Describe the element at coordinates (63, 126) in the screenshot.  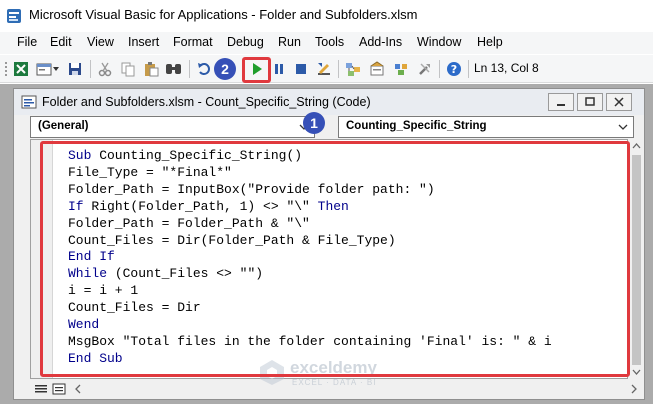
I see `object-combo-value: (General)` at that location.